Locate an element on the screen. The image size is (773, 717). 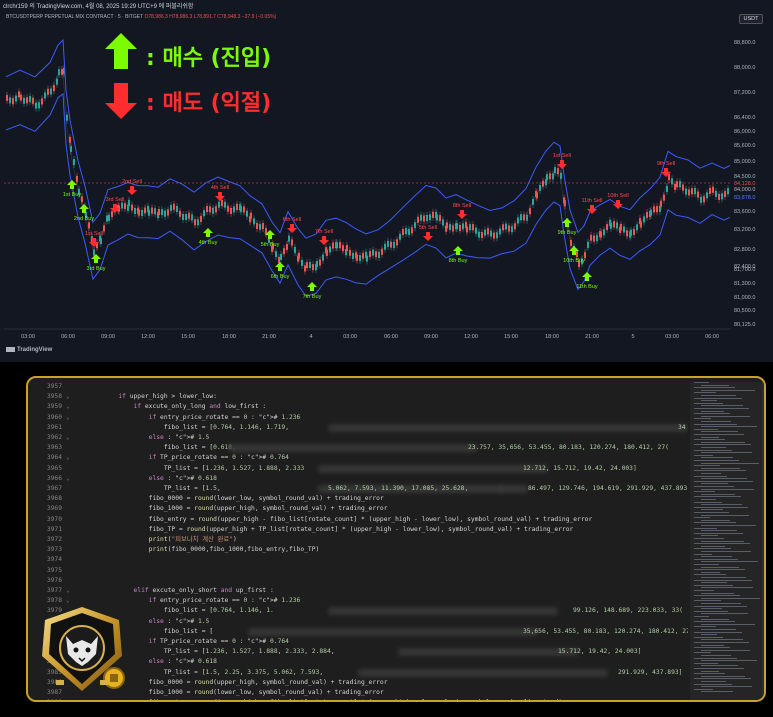
code-line: 3962 ⌄ else : "c"># 1.5 is located at coordinates (358, 438).